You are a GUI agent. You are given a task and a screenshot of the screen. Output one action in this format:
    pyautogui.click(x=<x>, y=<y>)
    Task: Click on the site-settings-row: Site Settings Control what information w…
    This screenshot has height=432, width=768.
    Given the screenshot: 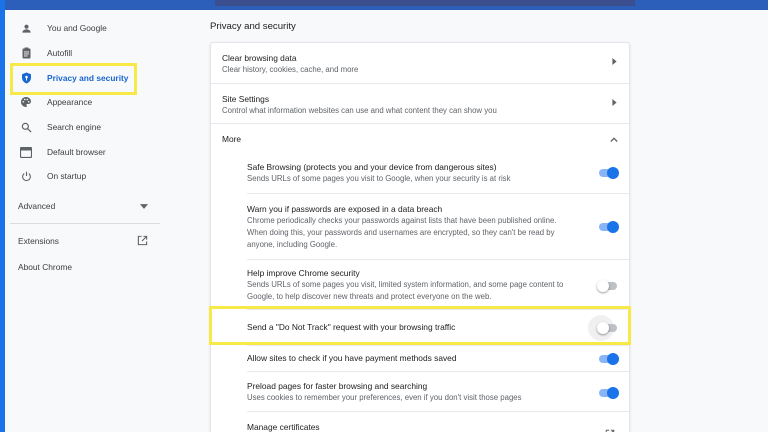 What is the action you would take?
    pyautogui.click(x=421, y=103)
    